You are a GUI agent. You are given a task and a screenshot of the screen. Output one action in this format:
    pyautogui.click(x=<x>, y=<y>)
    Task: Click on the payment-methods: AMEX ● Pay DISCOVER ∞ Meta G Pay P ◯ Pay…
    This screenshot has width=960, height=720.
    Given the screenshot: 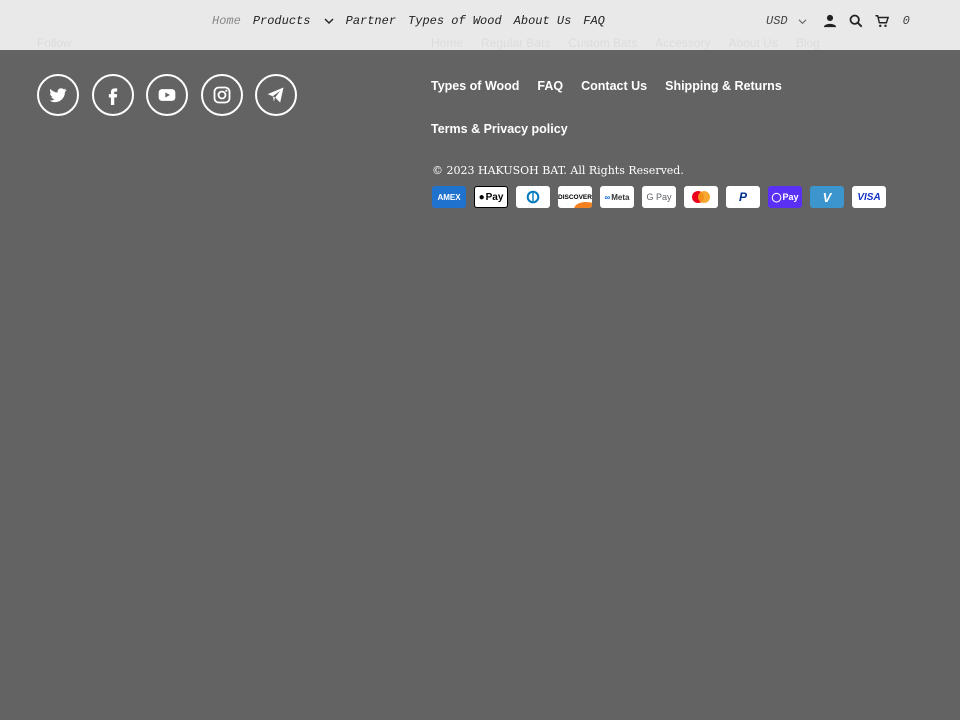 What is the action you would take?
    pyautogui.click(x=663, y=197)
    